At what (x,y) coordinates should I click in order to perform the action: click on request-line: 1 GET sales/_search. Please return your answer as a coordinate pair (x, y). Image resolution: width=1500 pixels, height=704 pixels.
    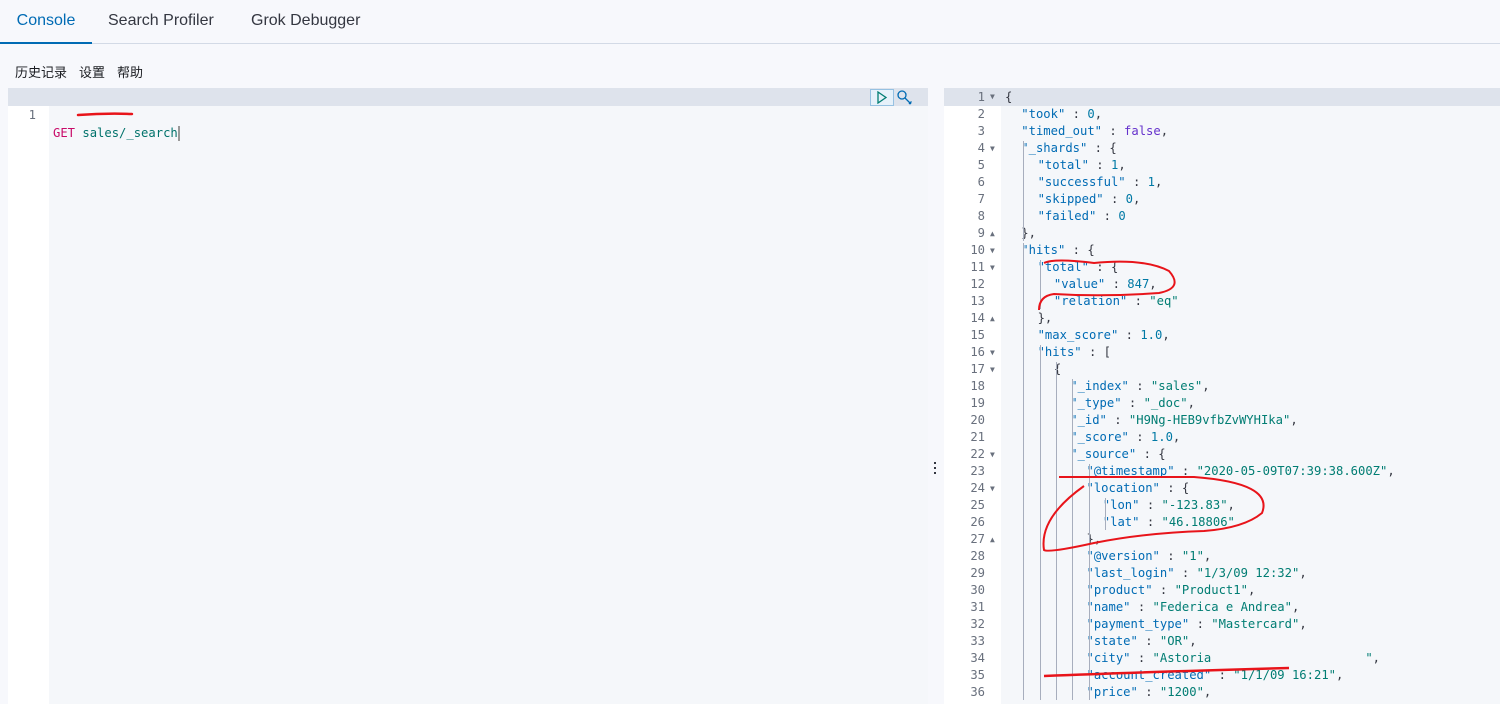
    Looking at the image, I should click on (468, 114).